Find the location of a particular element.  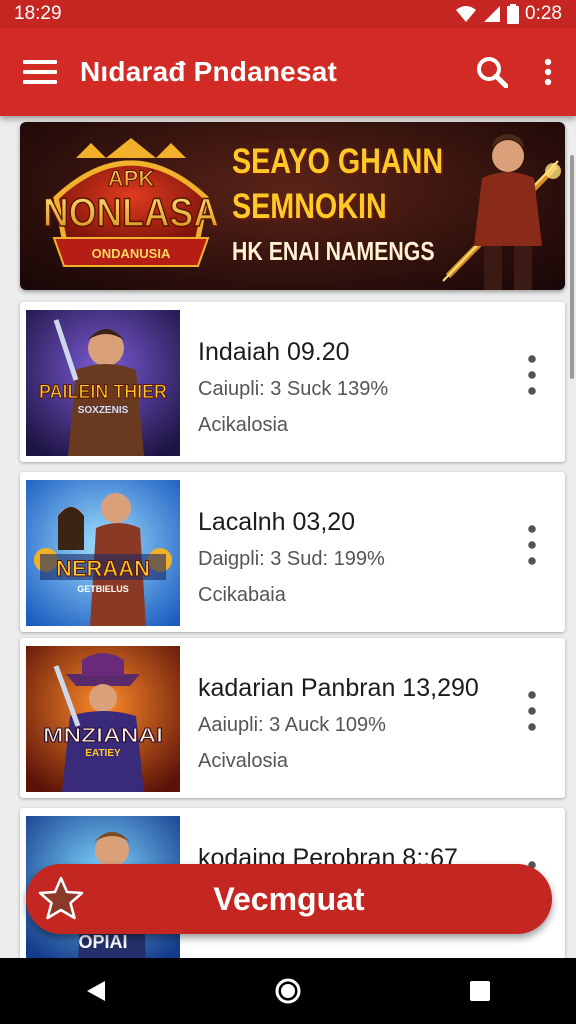

favorite-button-label: Vecmguat is located at coordinates (289, 899).